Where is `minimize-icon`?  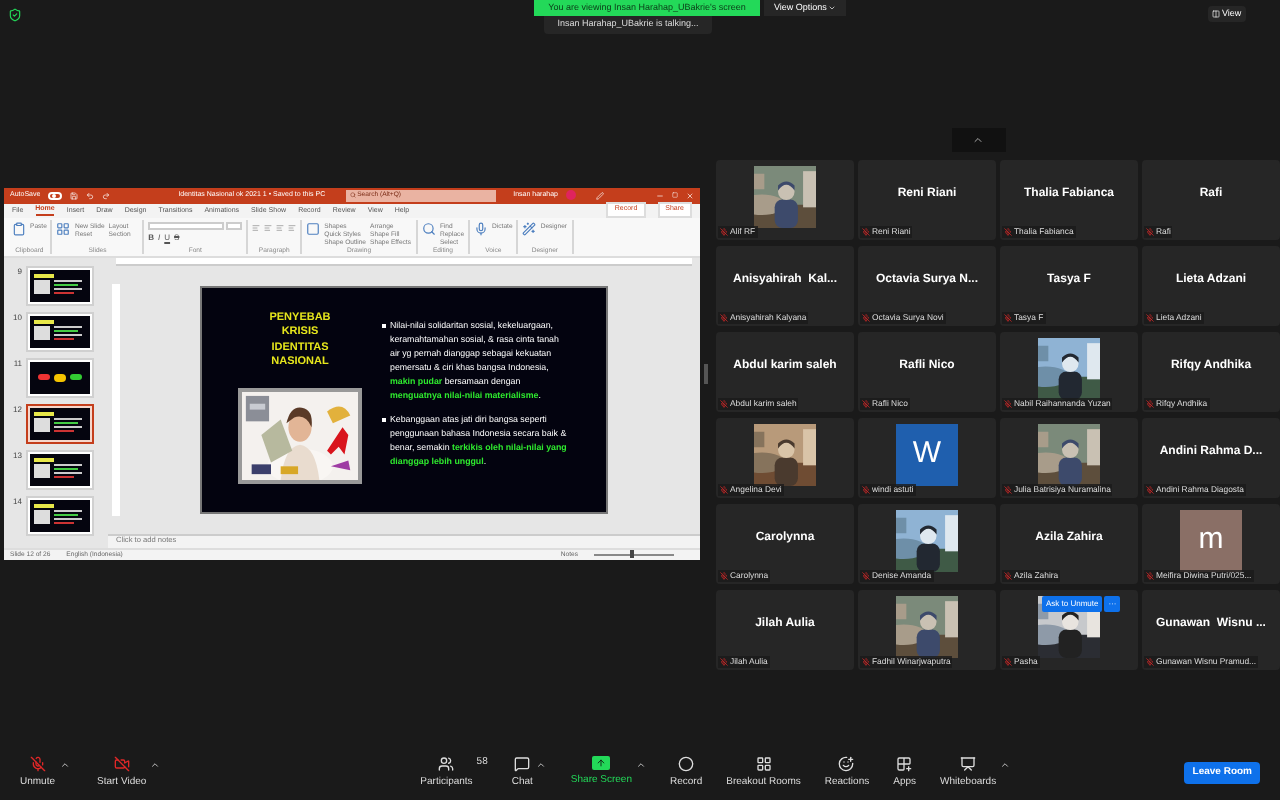 minimize-icon is located at coordinates (660, 195).